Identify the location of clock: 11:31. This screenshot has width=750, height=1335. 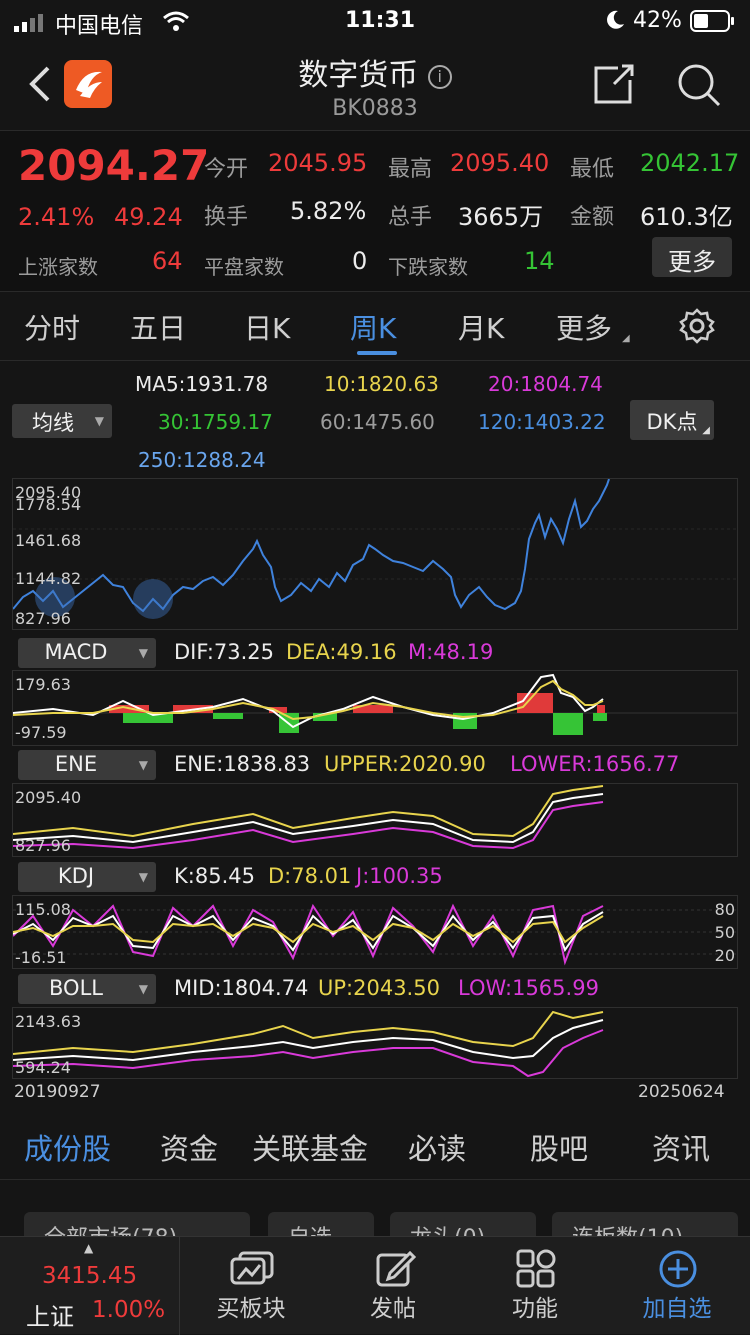
(380, 20).